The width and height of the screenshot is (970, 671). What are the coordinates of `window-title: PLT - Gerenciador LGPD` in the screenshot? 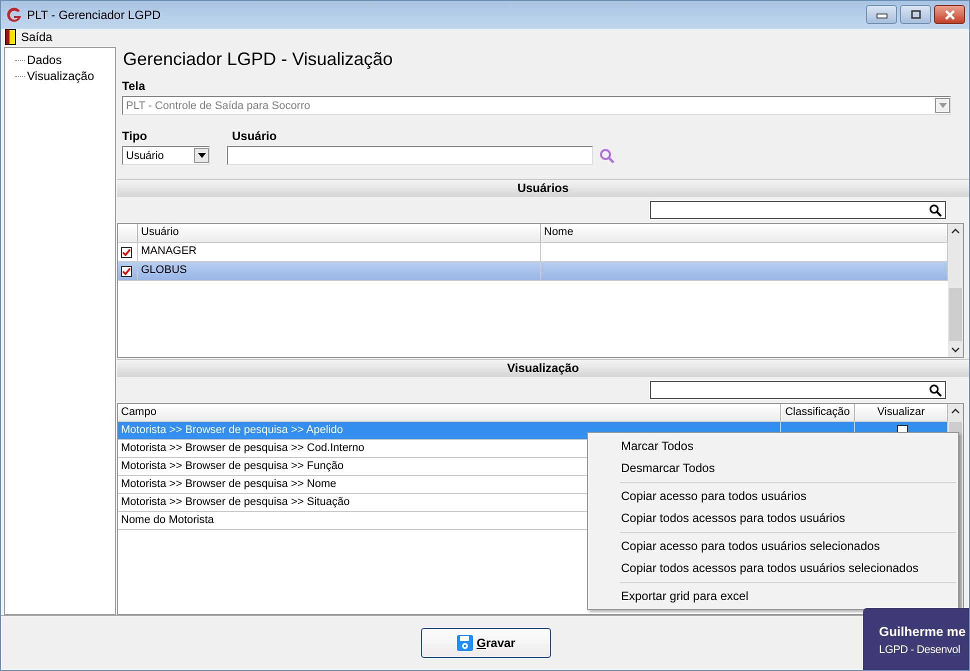 It's located at (94, 15).